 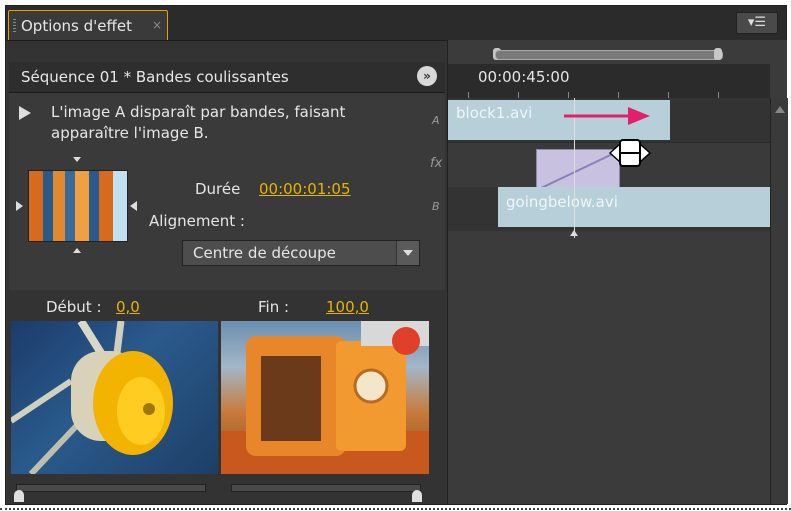 I want to click on duration-value: 00:00:01:05, so click(x=305, y=189).